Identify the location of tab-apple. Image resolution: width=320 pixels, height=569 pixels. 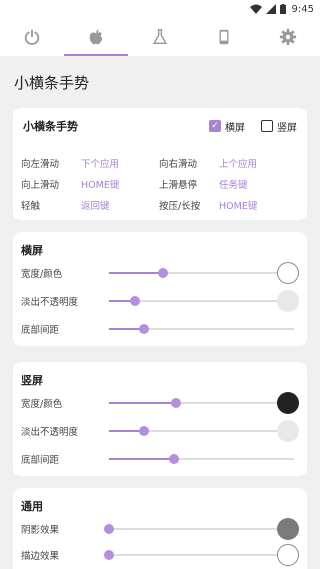
(96, 37).